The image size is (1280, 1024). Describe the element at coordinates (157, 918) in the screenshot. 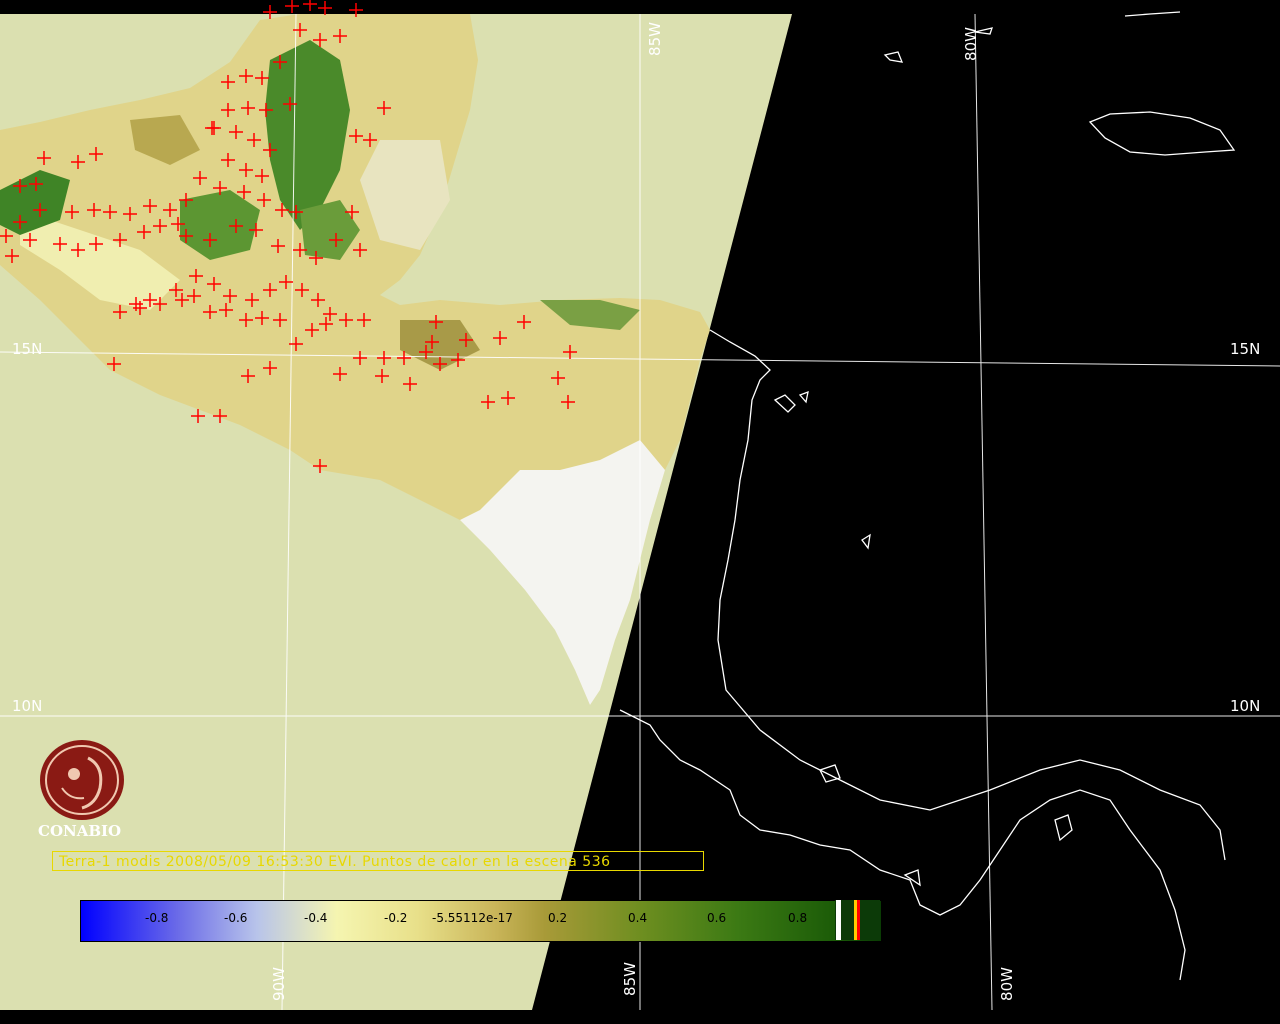

I see `colorbar-tick: -0.8` at that location.